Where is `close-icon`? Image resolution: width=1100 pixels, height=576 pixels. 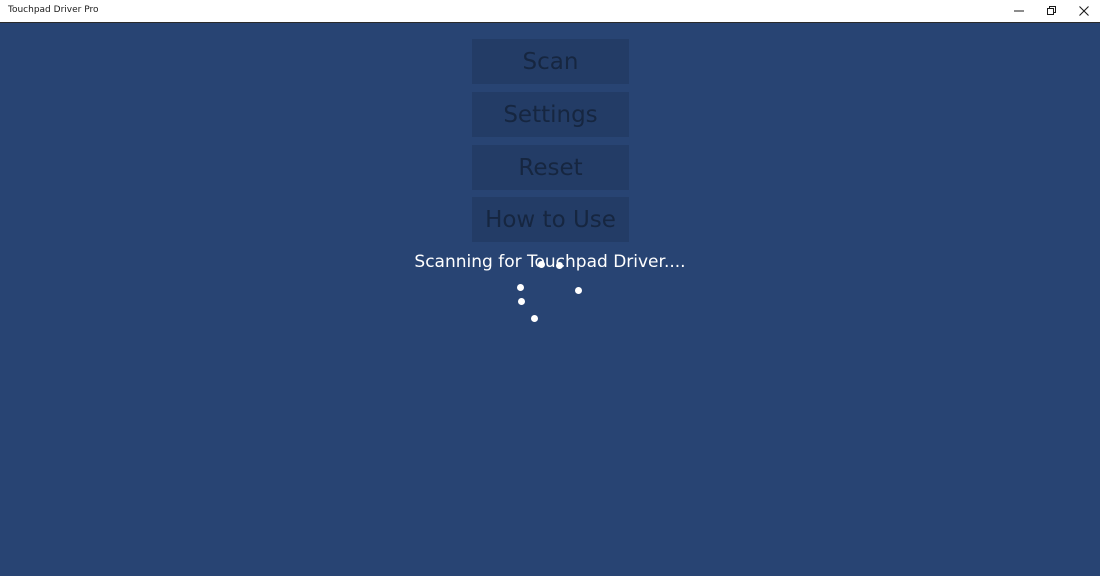
close-icon is located at coordinates (1084, 11).